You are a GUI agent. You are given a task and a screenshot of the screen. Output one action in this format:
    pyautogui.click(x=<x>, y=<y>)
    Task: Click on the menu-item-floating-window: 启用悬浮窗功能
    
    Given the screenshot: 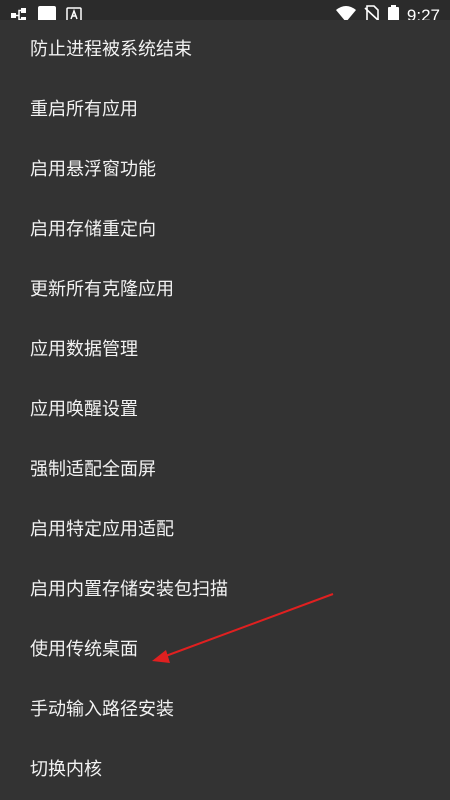 What is the action you would take?
    pyautogui.click(x=225, y=170)
    